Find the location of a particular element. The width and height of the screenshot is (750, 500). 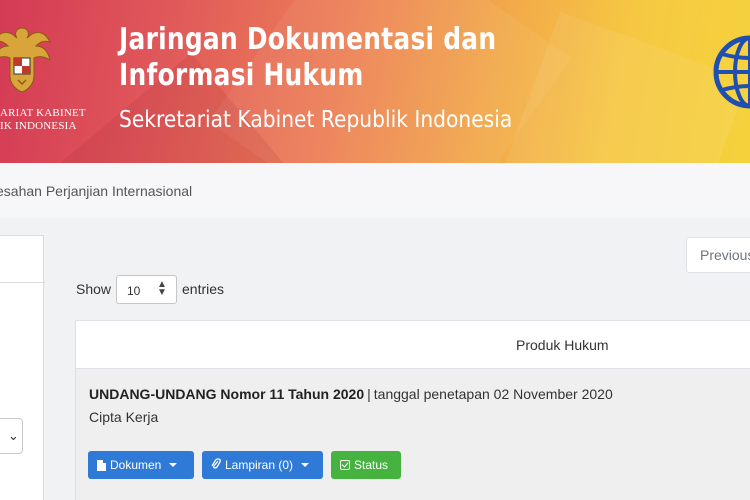

site-title-line1: Jaringan Dokumentasi dan is located at coordinates (308, 39).